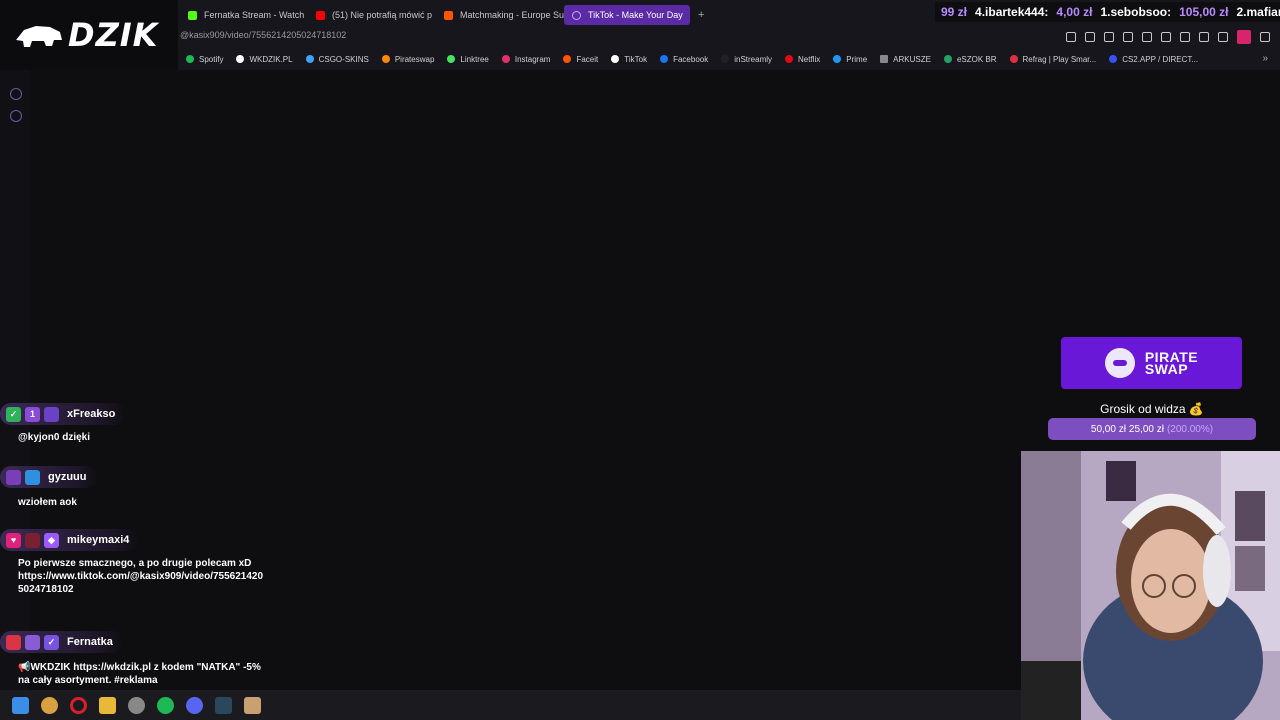  I want to click on extension-icon, so click(1166, 37).